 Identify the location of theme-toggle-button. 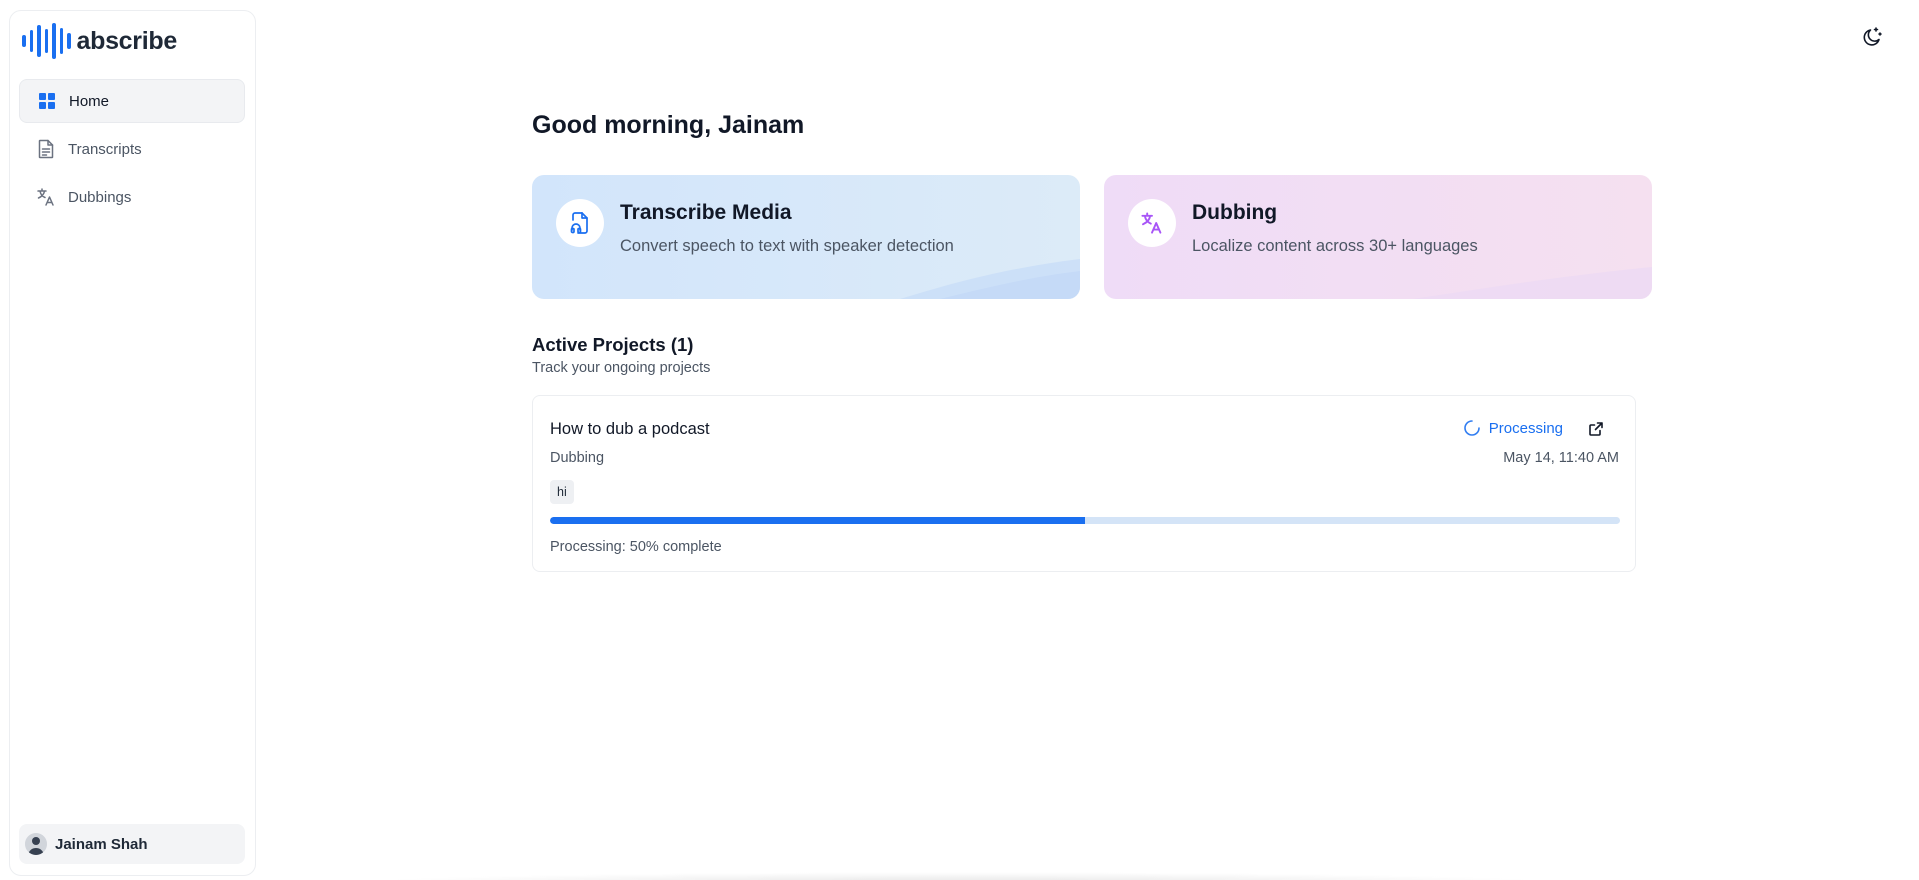
(1872, 37).